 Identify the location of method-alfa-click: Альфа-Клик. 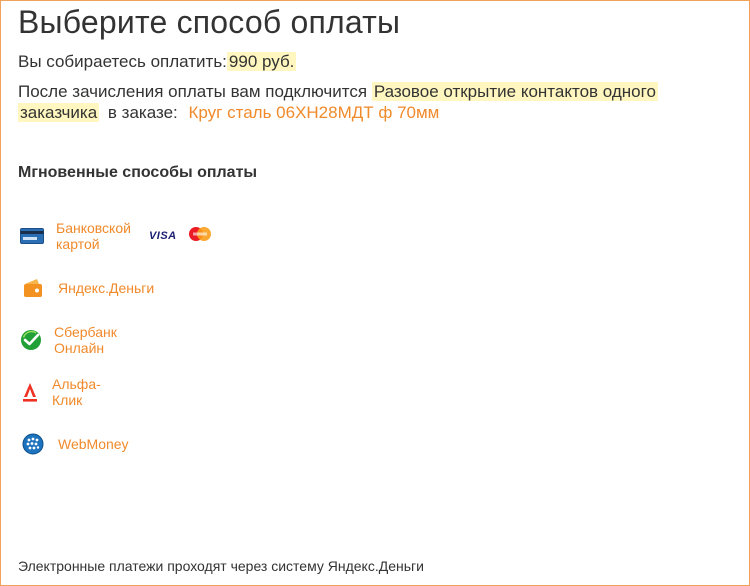
(63, 392).